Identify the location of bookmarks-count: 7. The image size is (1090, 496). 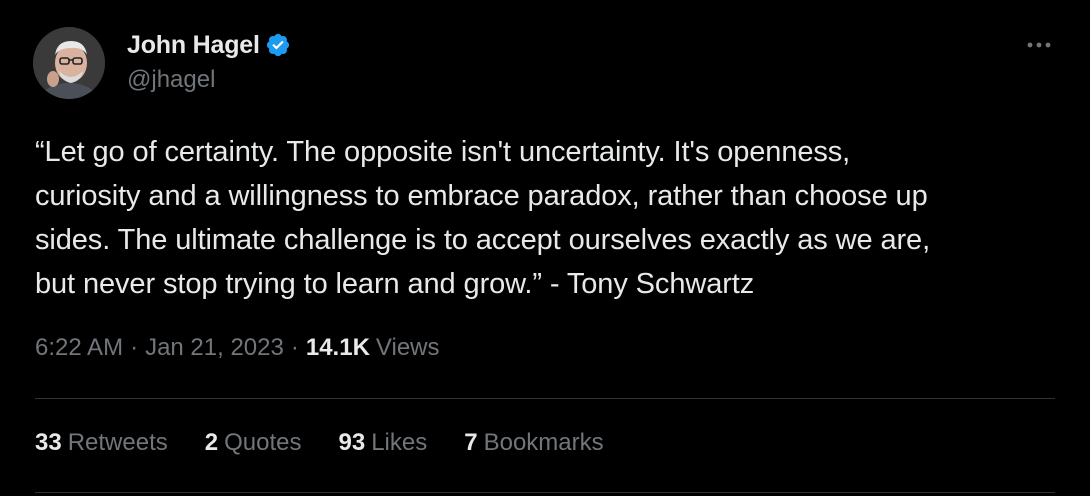
(471, 442).